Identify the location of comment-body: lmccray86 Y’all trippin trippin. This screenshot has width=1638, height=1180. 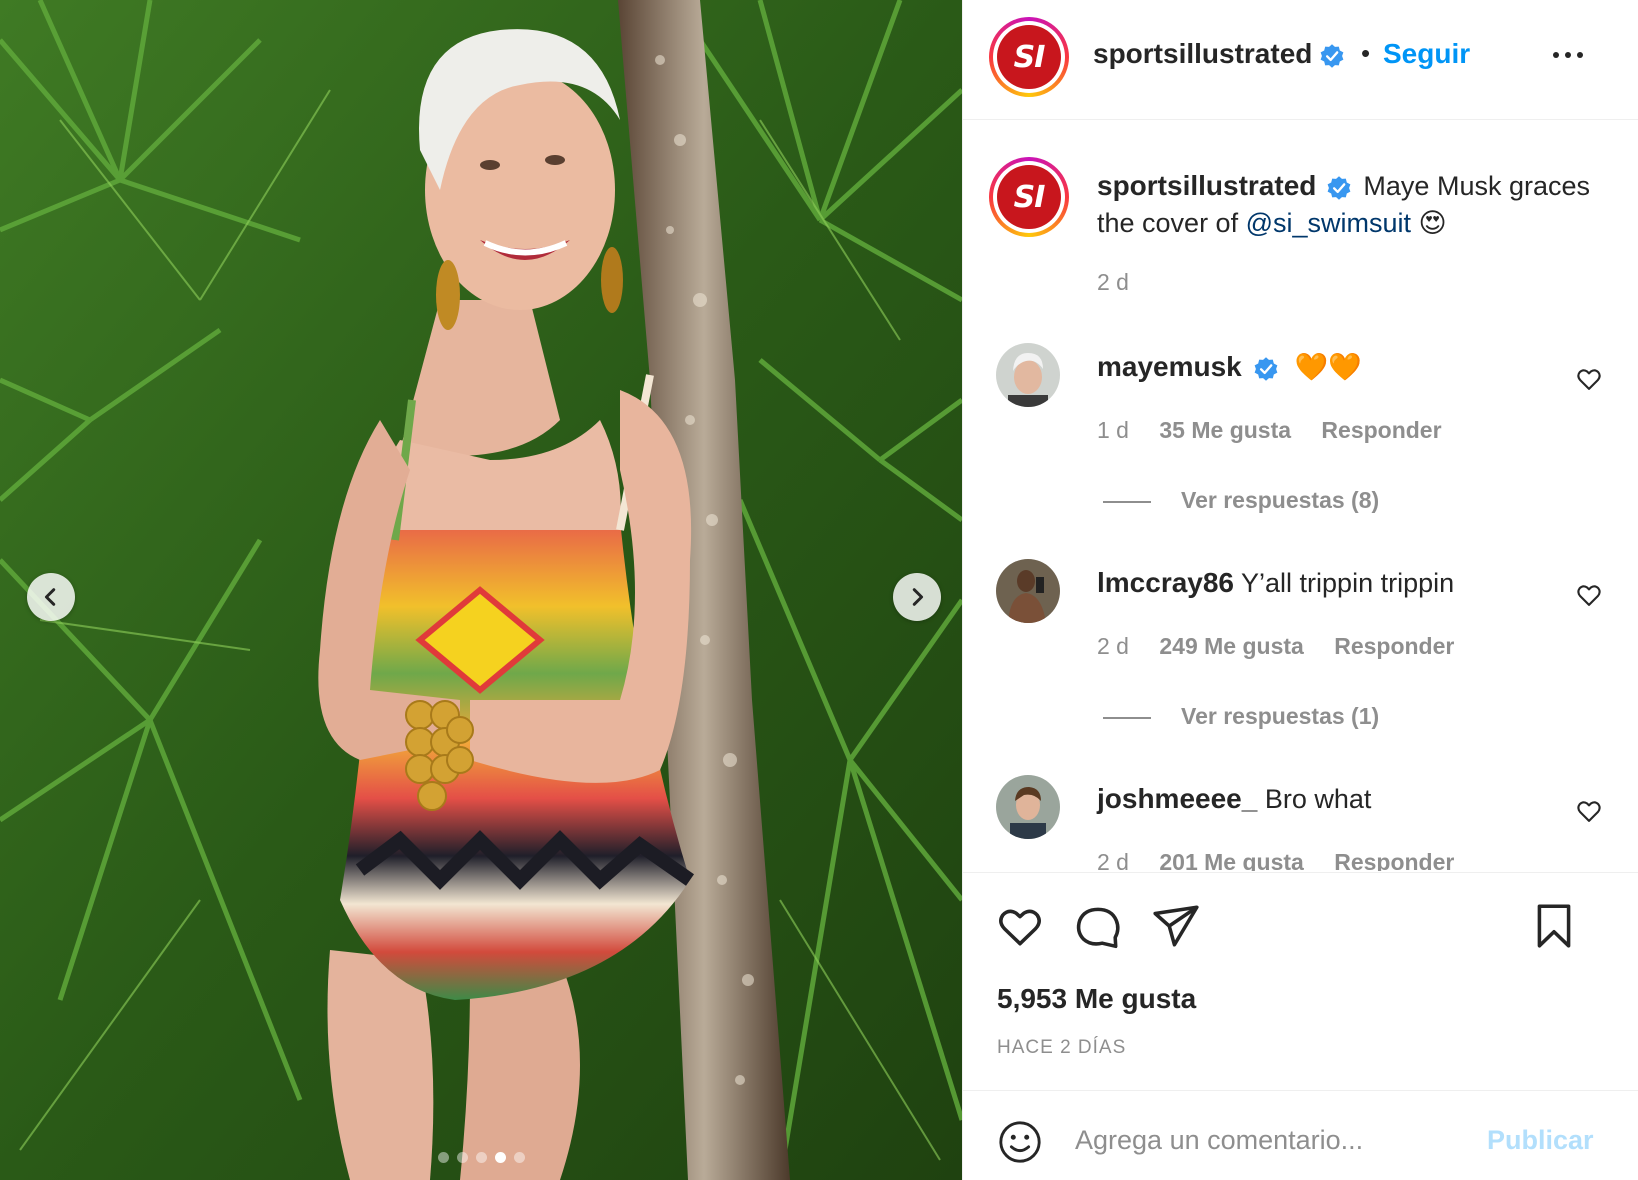
(1275, 583).